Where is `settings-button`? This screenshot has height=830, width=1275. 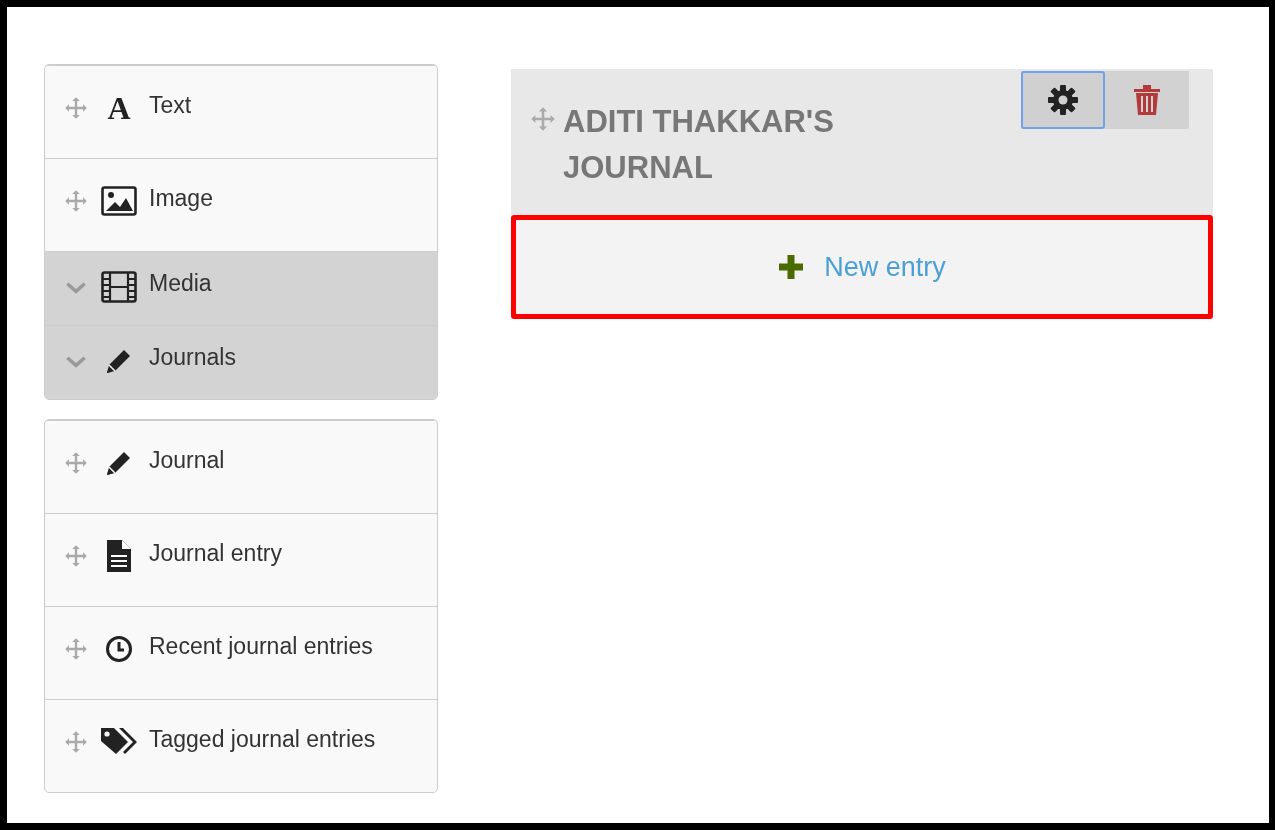 settings-button is located at coordinates (1063, 100).